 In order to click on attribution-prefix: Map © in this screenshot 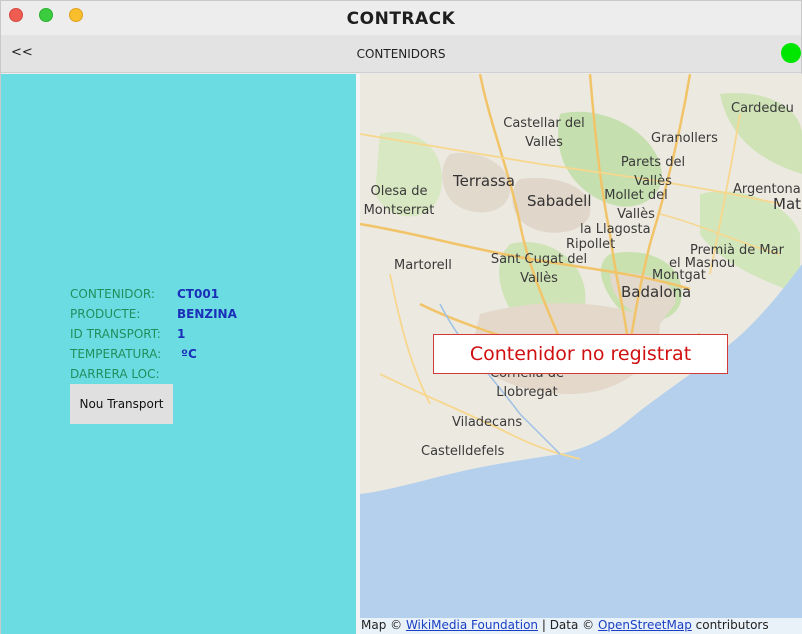, I will do `click(383, 625)`.